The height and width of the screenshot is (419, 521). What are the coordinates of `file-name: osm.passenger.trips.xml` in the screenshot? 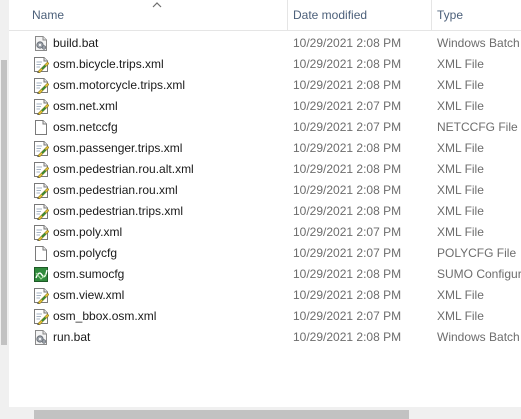 It's located at (118, 148).